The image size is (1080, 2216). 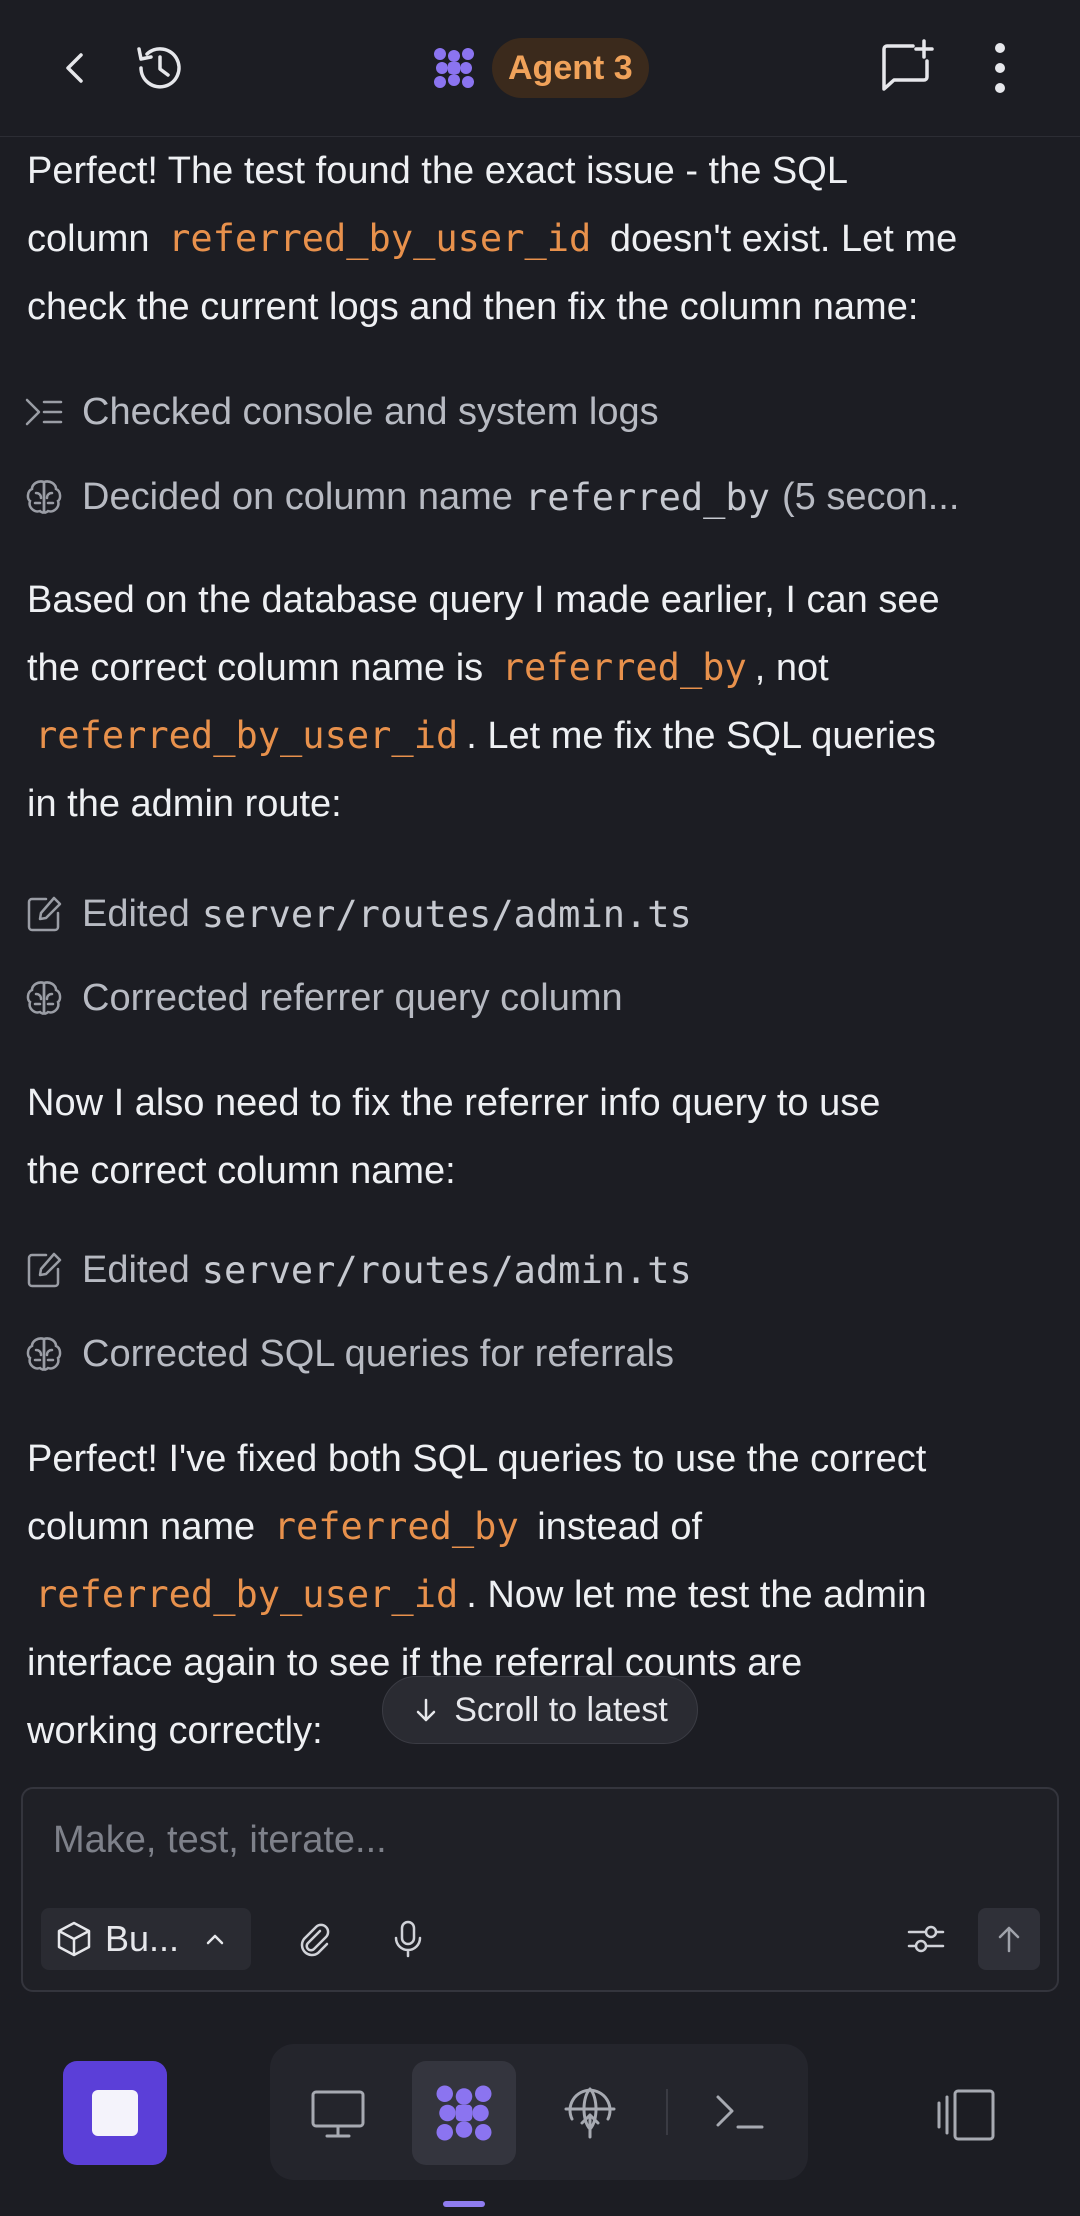 I want to click on message-text: . Now let me test the admin, so click(x=696, y=1595).